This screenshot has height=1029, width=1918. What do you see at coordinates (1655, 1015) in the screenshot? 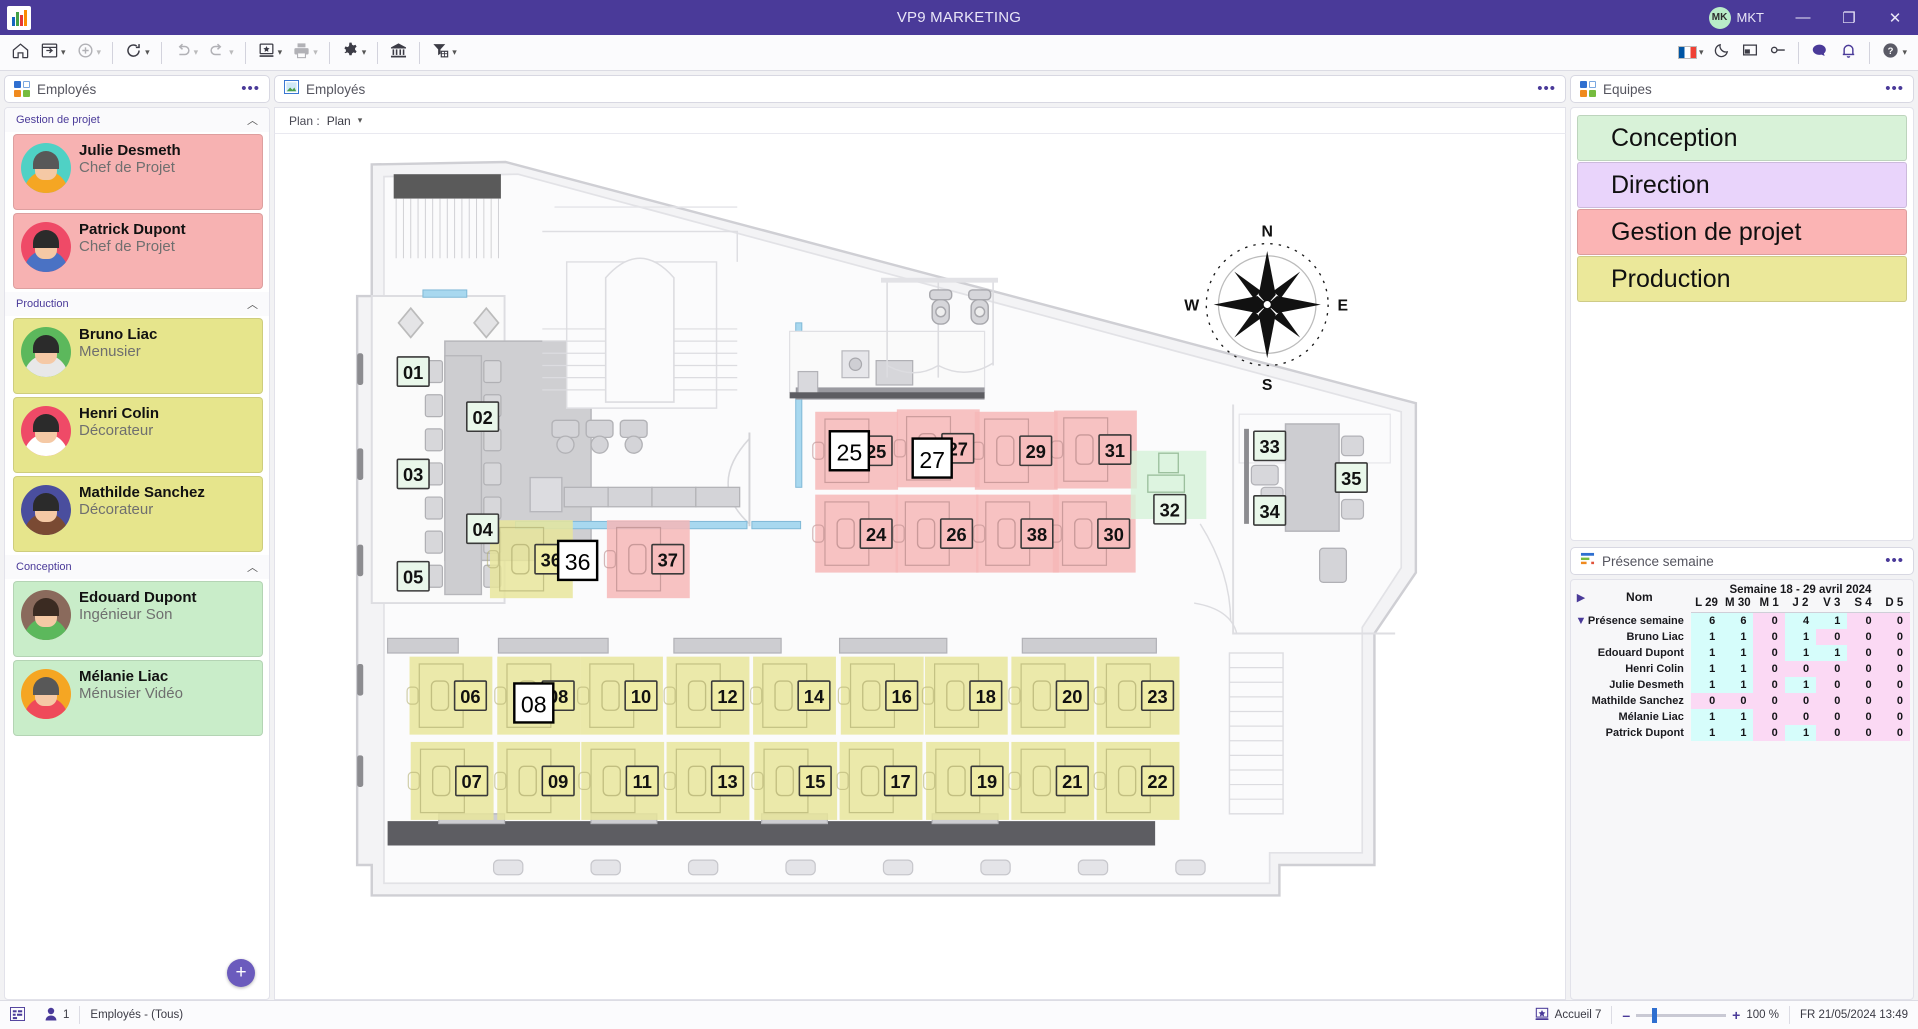
I see `zoom-slider-knob` at bounding box center [1655, 1015].